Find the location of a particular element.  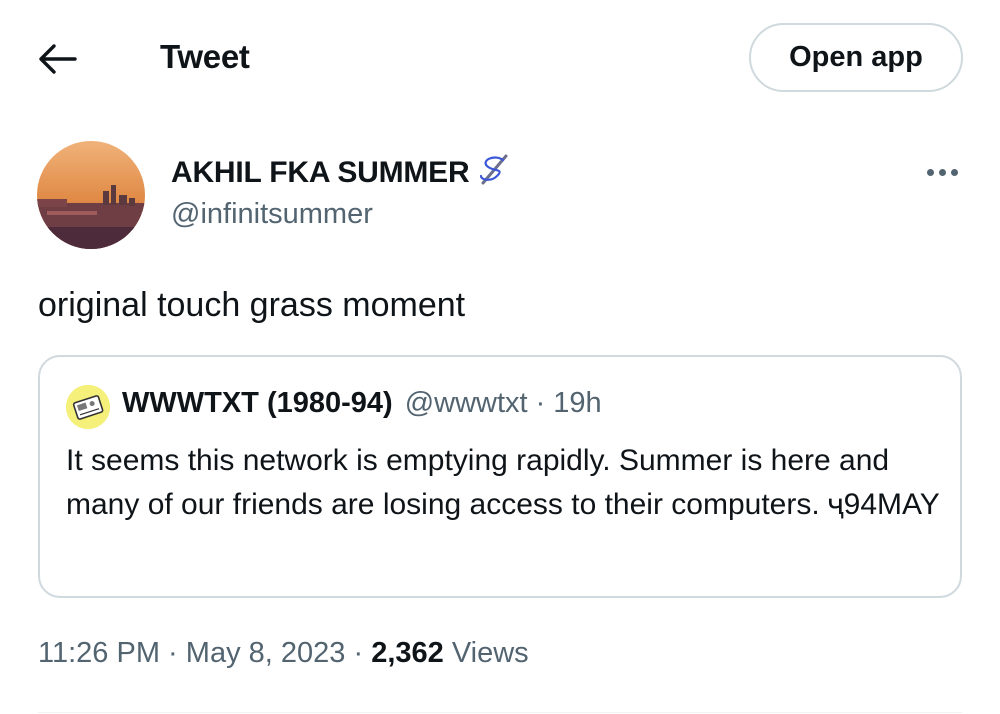

author-handle: @infinitsummer is located at coordinates (272, 214).